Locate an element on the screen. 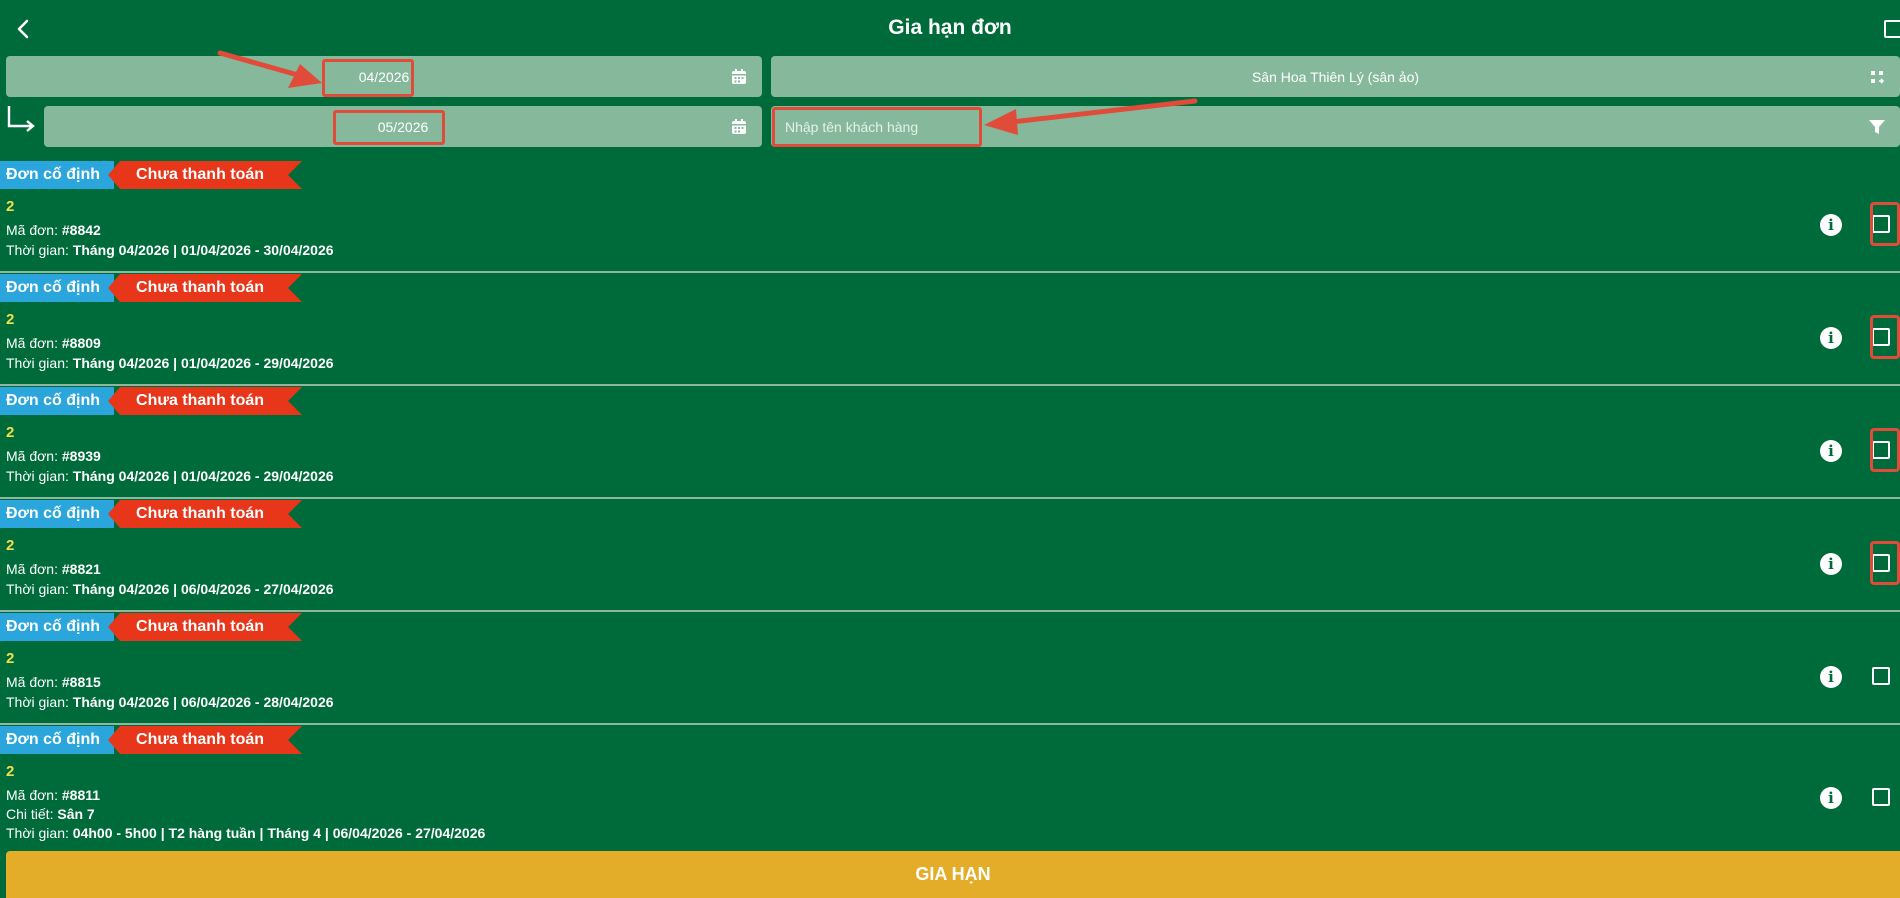 Image resolution: width=1900 pixels, height=898 pixels. order-code-line: Mã đơn: #8811 is located at coordinates (53, 795).